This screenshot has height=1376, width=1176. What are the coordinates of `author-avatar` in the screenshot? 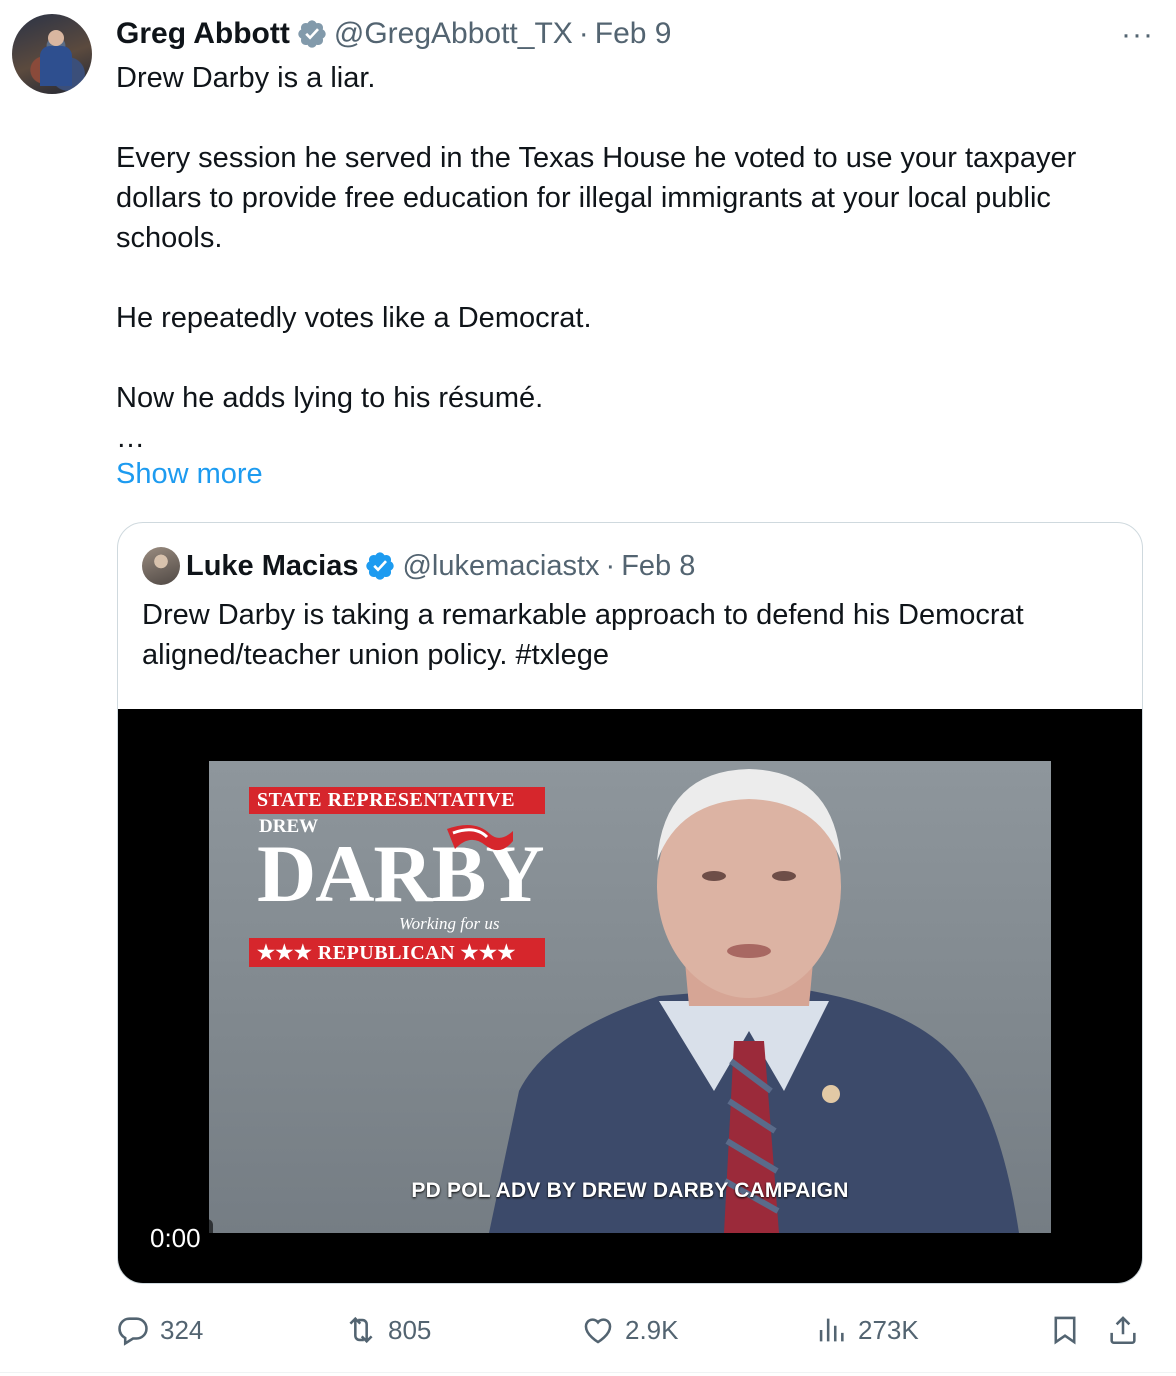 It's located at (52, 54).